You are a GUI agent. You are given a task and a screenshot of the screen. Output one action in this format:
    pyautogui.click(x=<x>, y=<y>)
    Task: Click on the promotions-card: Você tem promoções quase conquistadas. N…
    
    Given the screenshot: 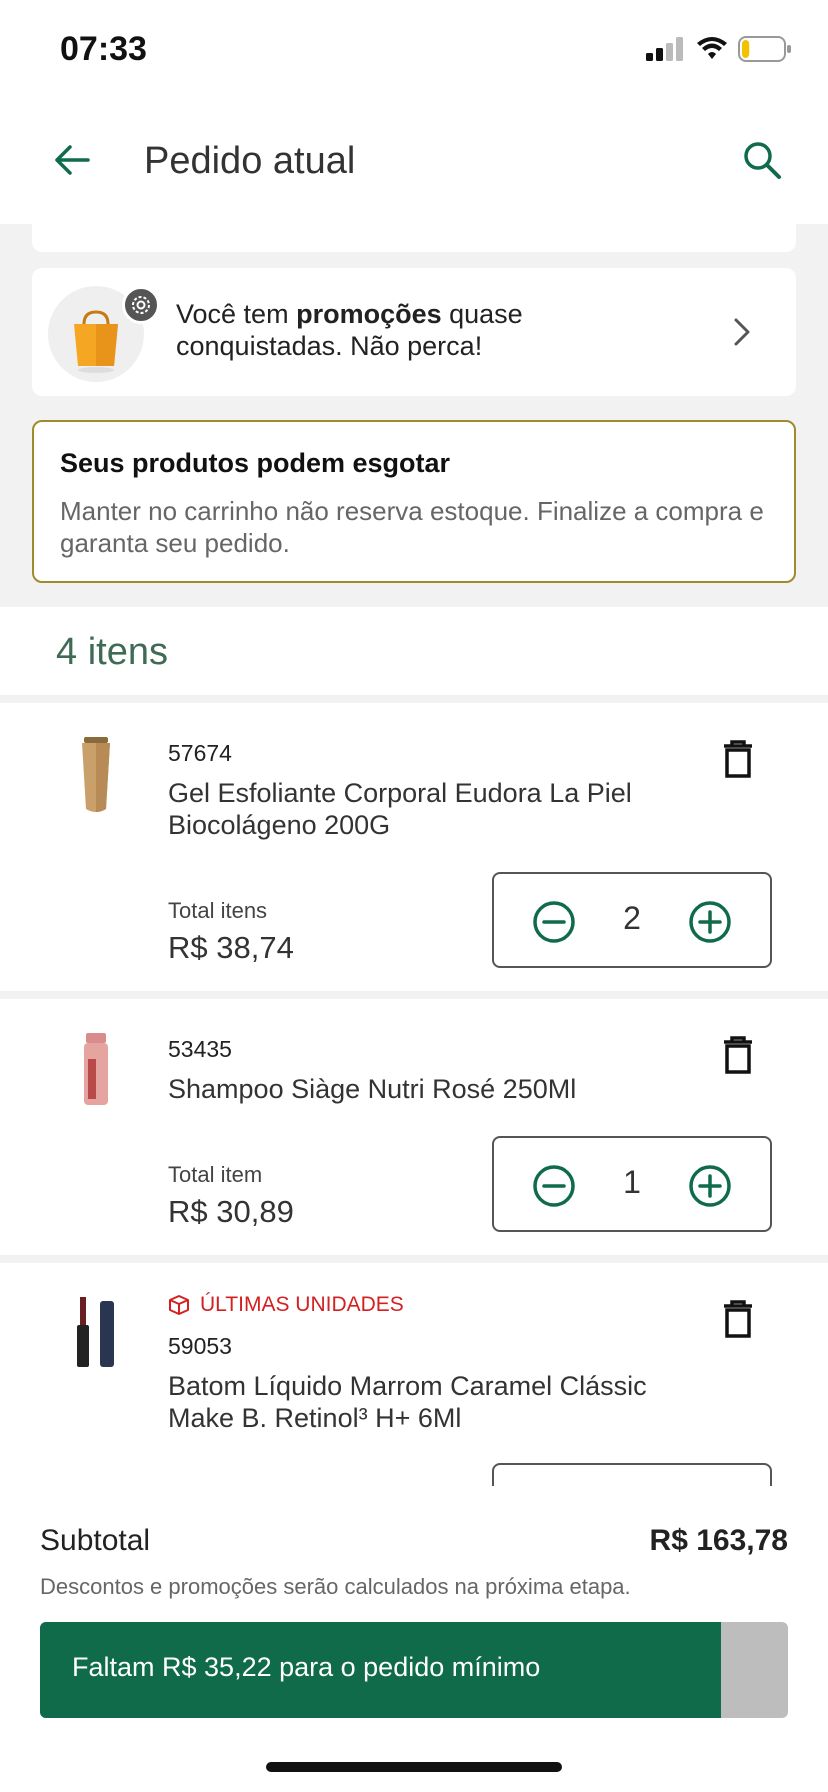 What is the action you would take?
    pyautogui.click(x=414, y=332)
    